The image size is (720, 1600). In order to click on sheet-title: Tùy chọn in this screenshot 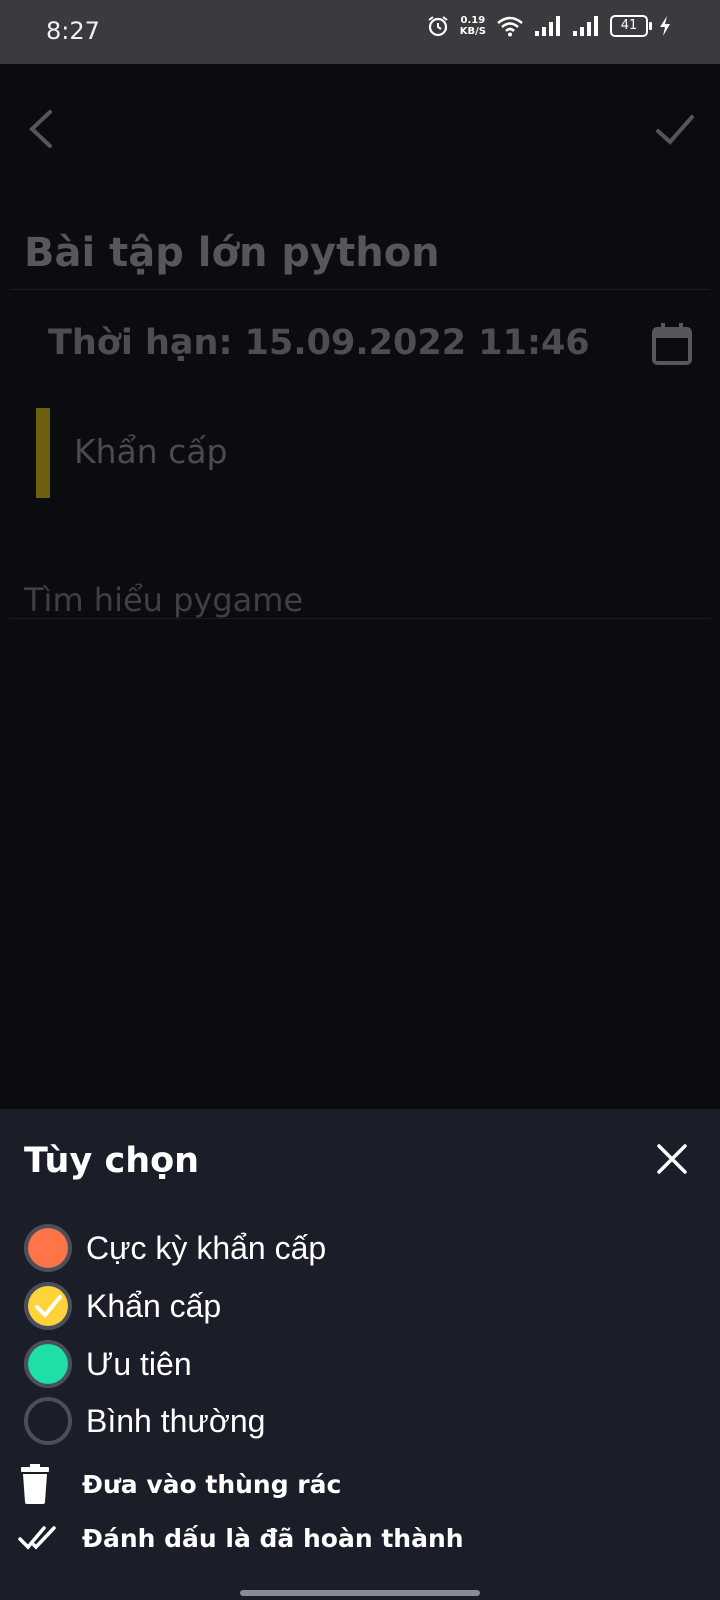, I will do `click(112, 1161)`.